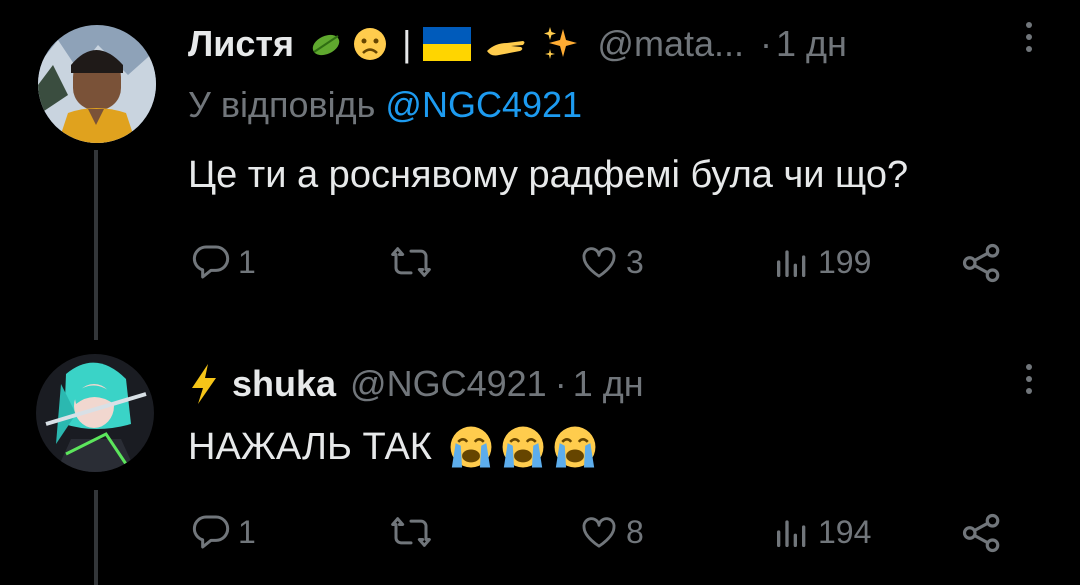 This screenshot has width=1080, height=585. I want to click on hand-icon, so click(506, 44).